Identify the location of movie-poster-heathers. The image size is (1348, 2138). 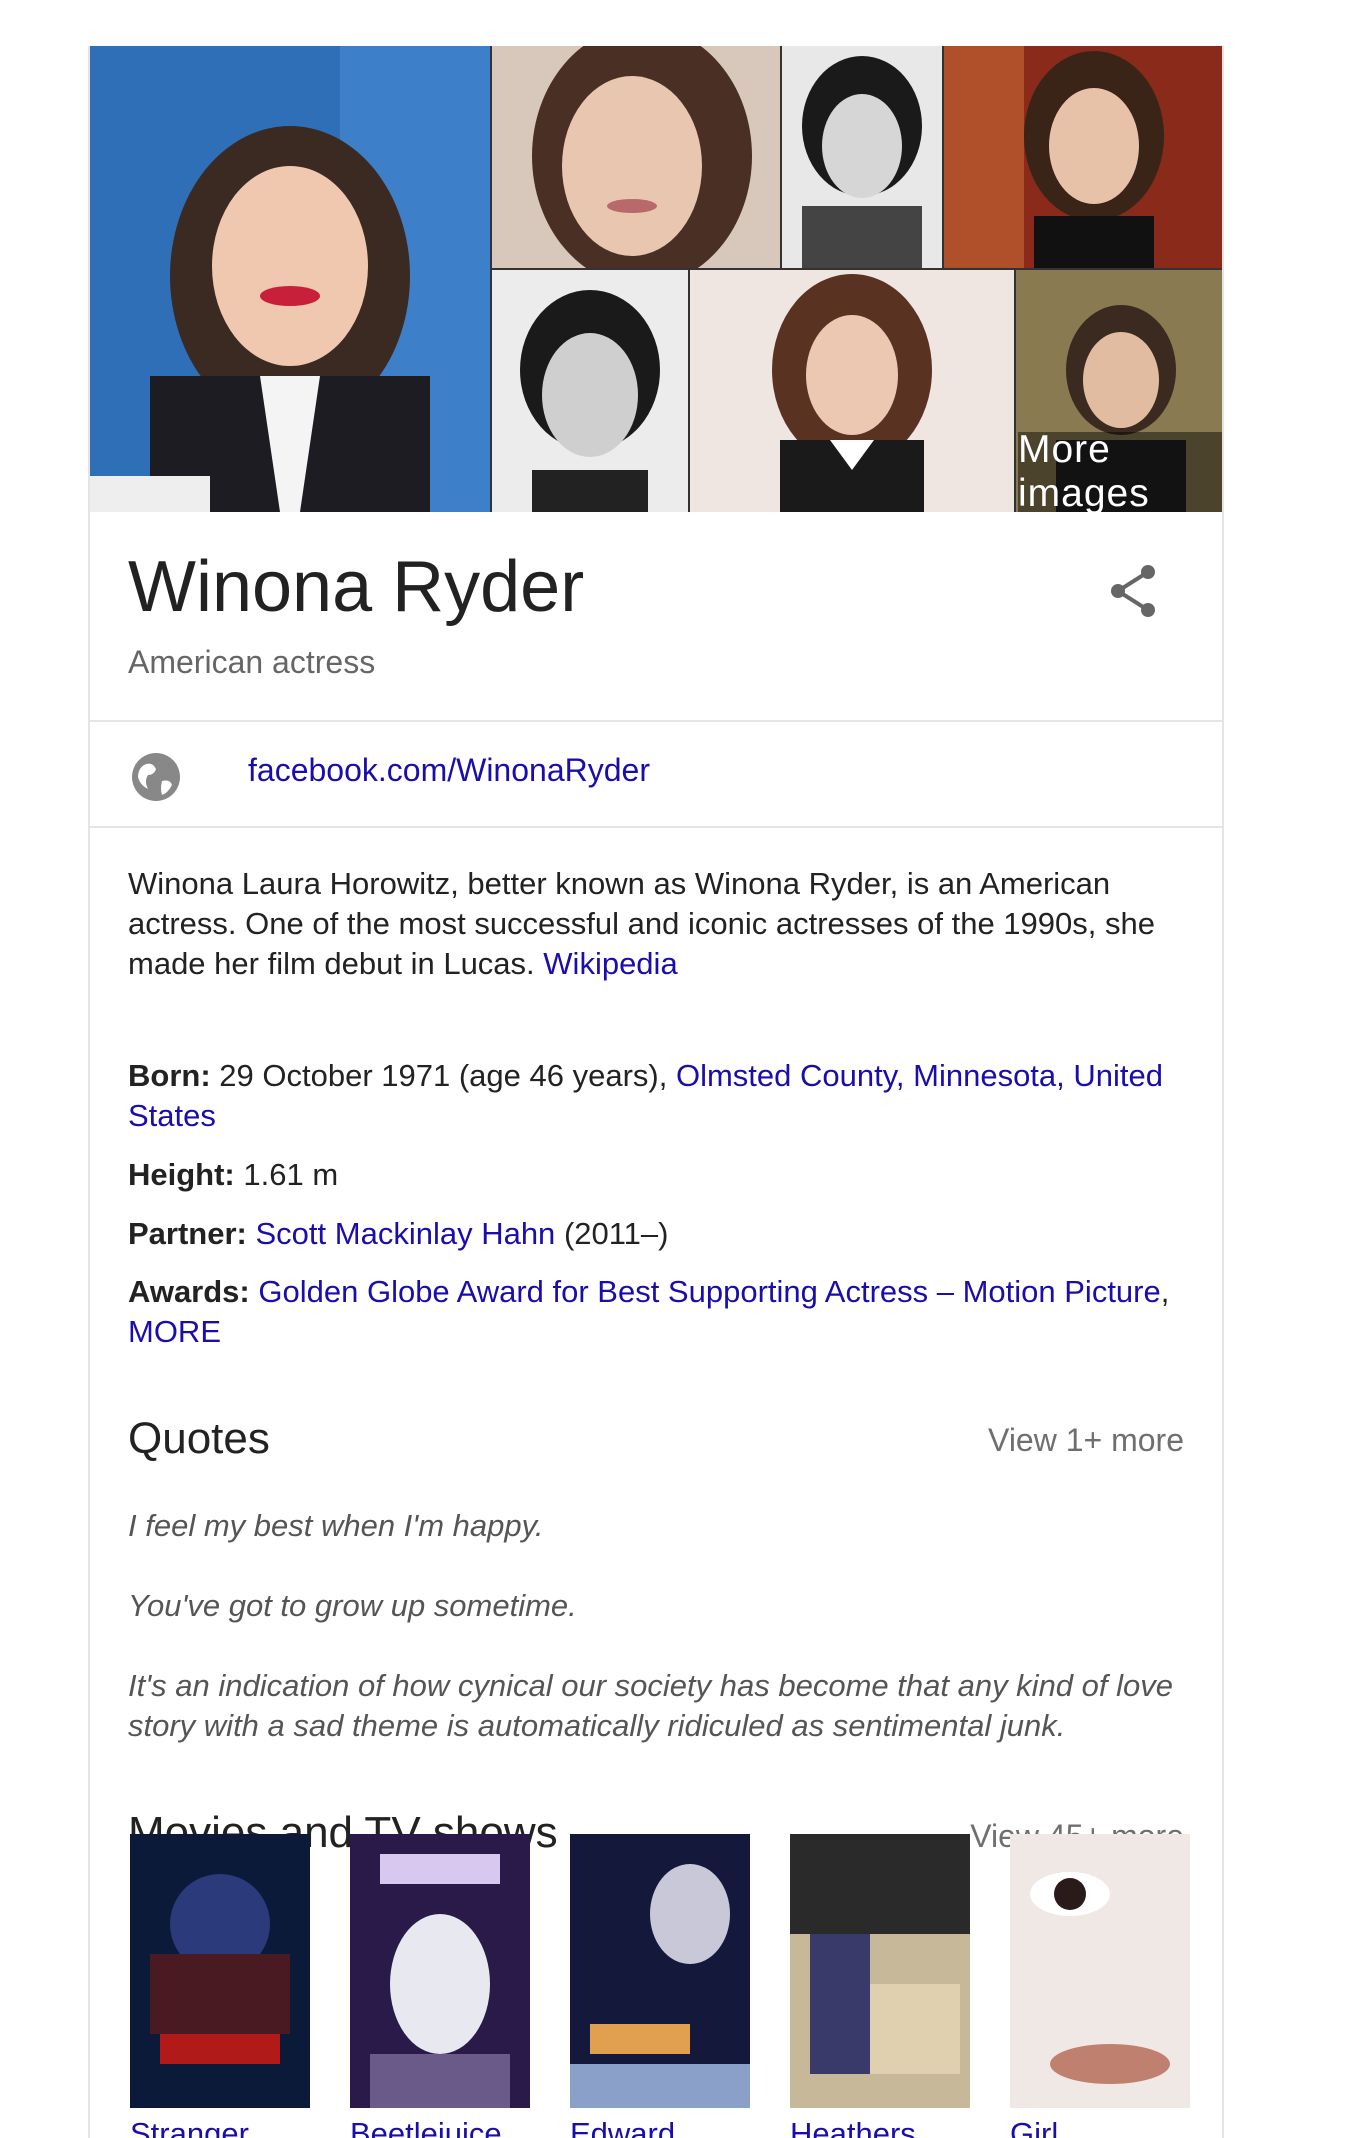
(880, 1971).